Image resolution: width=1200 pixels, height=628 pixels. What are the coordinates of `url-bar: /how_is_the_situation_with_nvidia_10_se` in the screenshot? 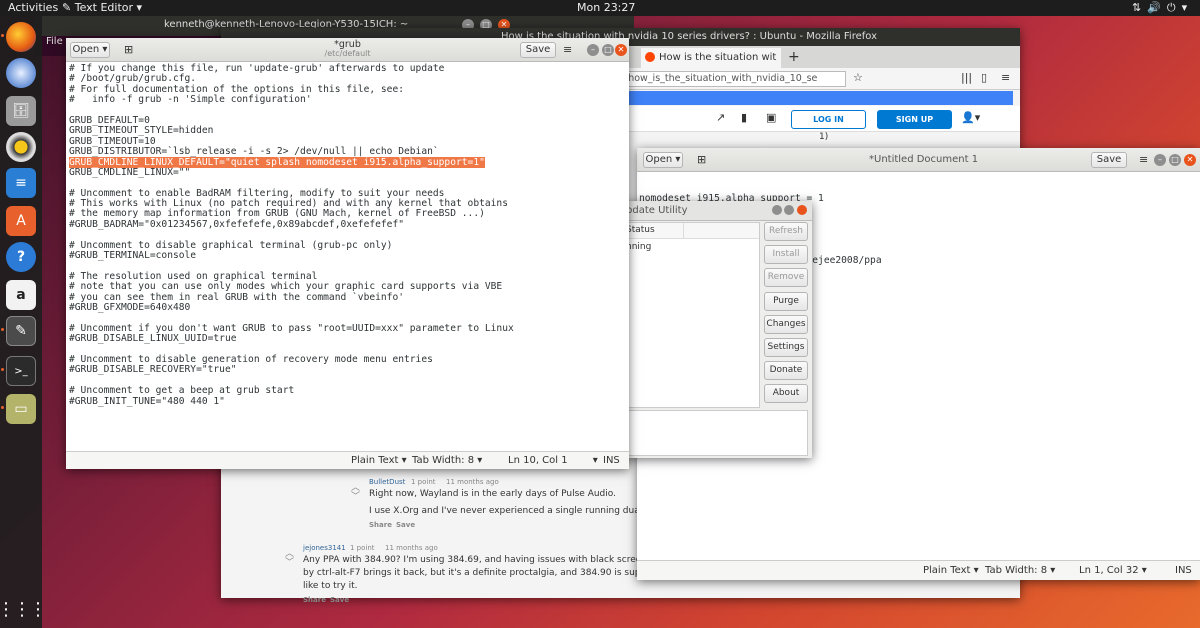 It's located at (733, 79).